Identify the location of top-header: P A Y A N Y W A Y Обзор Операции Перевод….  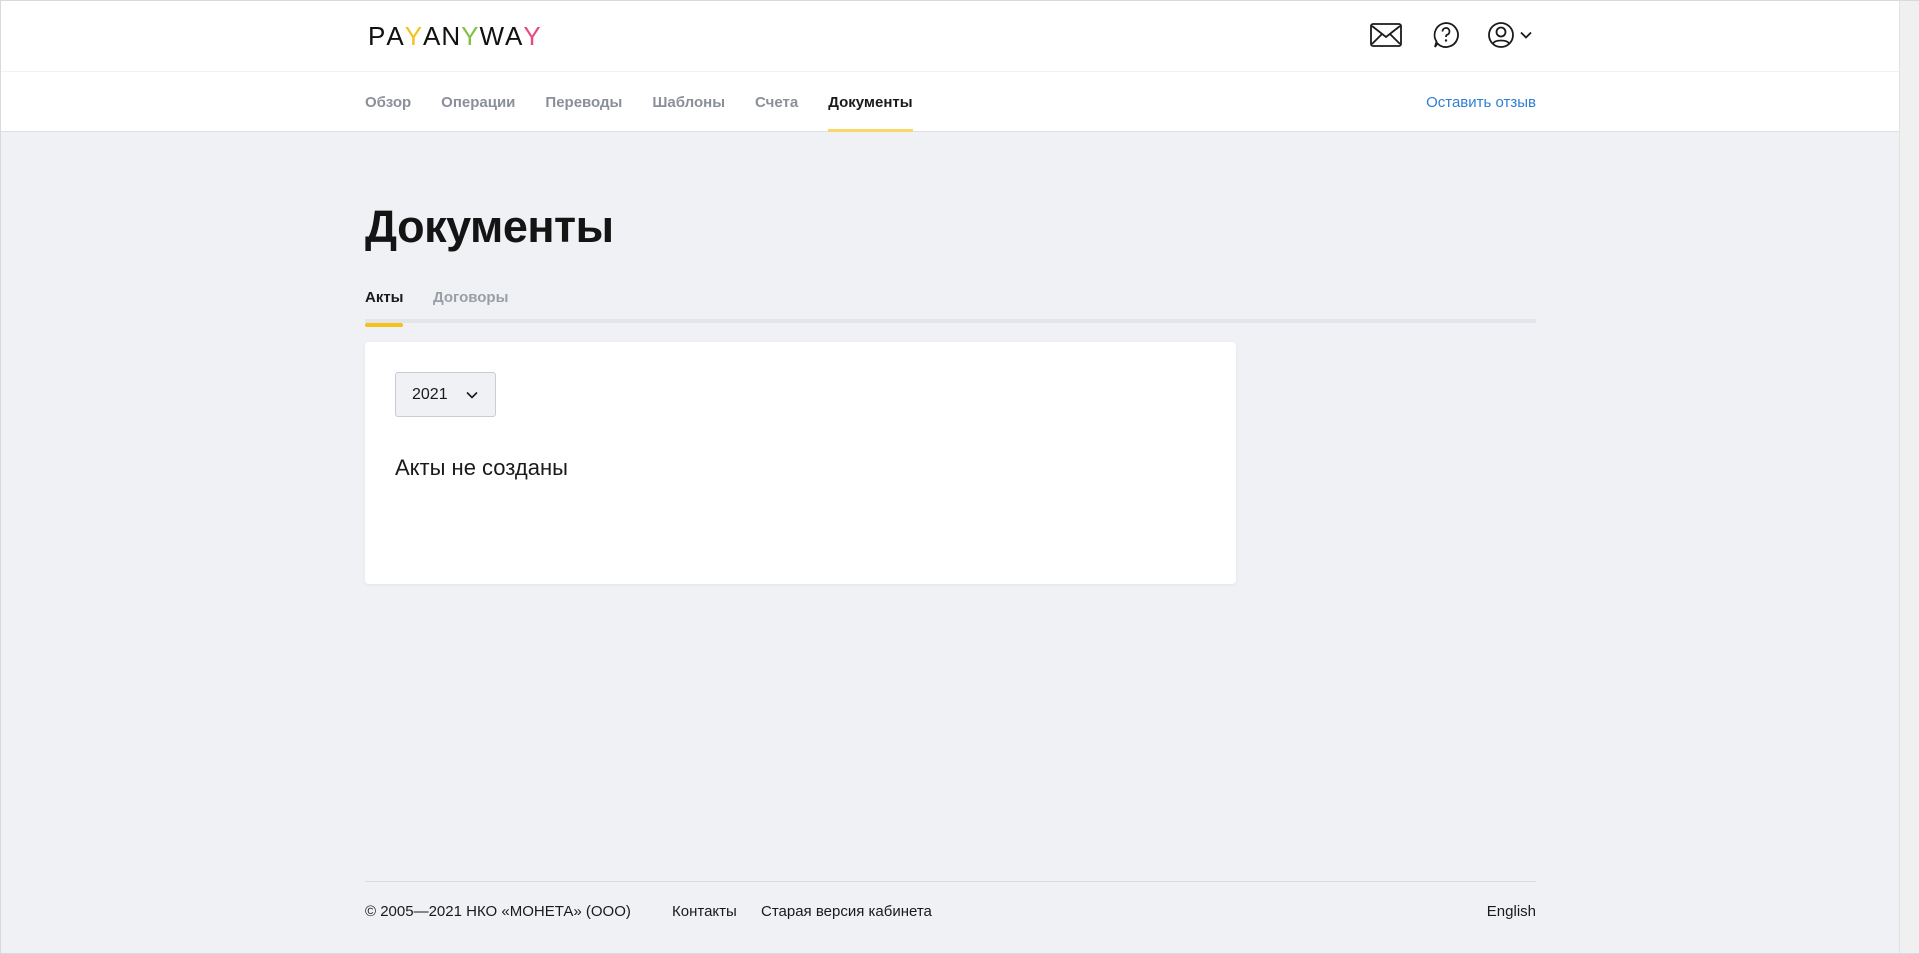
(950, 66).